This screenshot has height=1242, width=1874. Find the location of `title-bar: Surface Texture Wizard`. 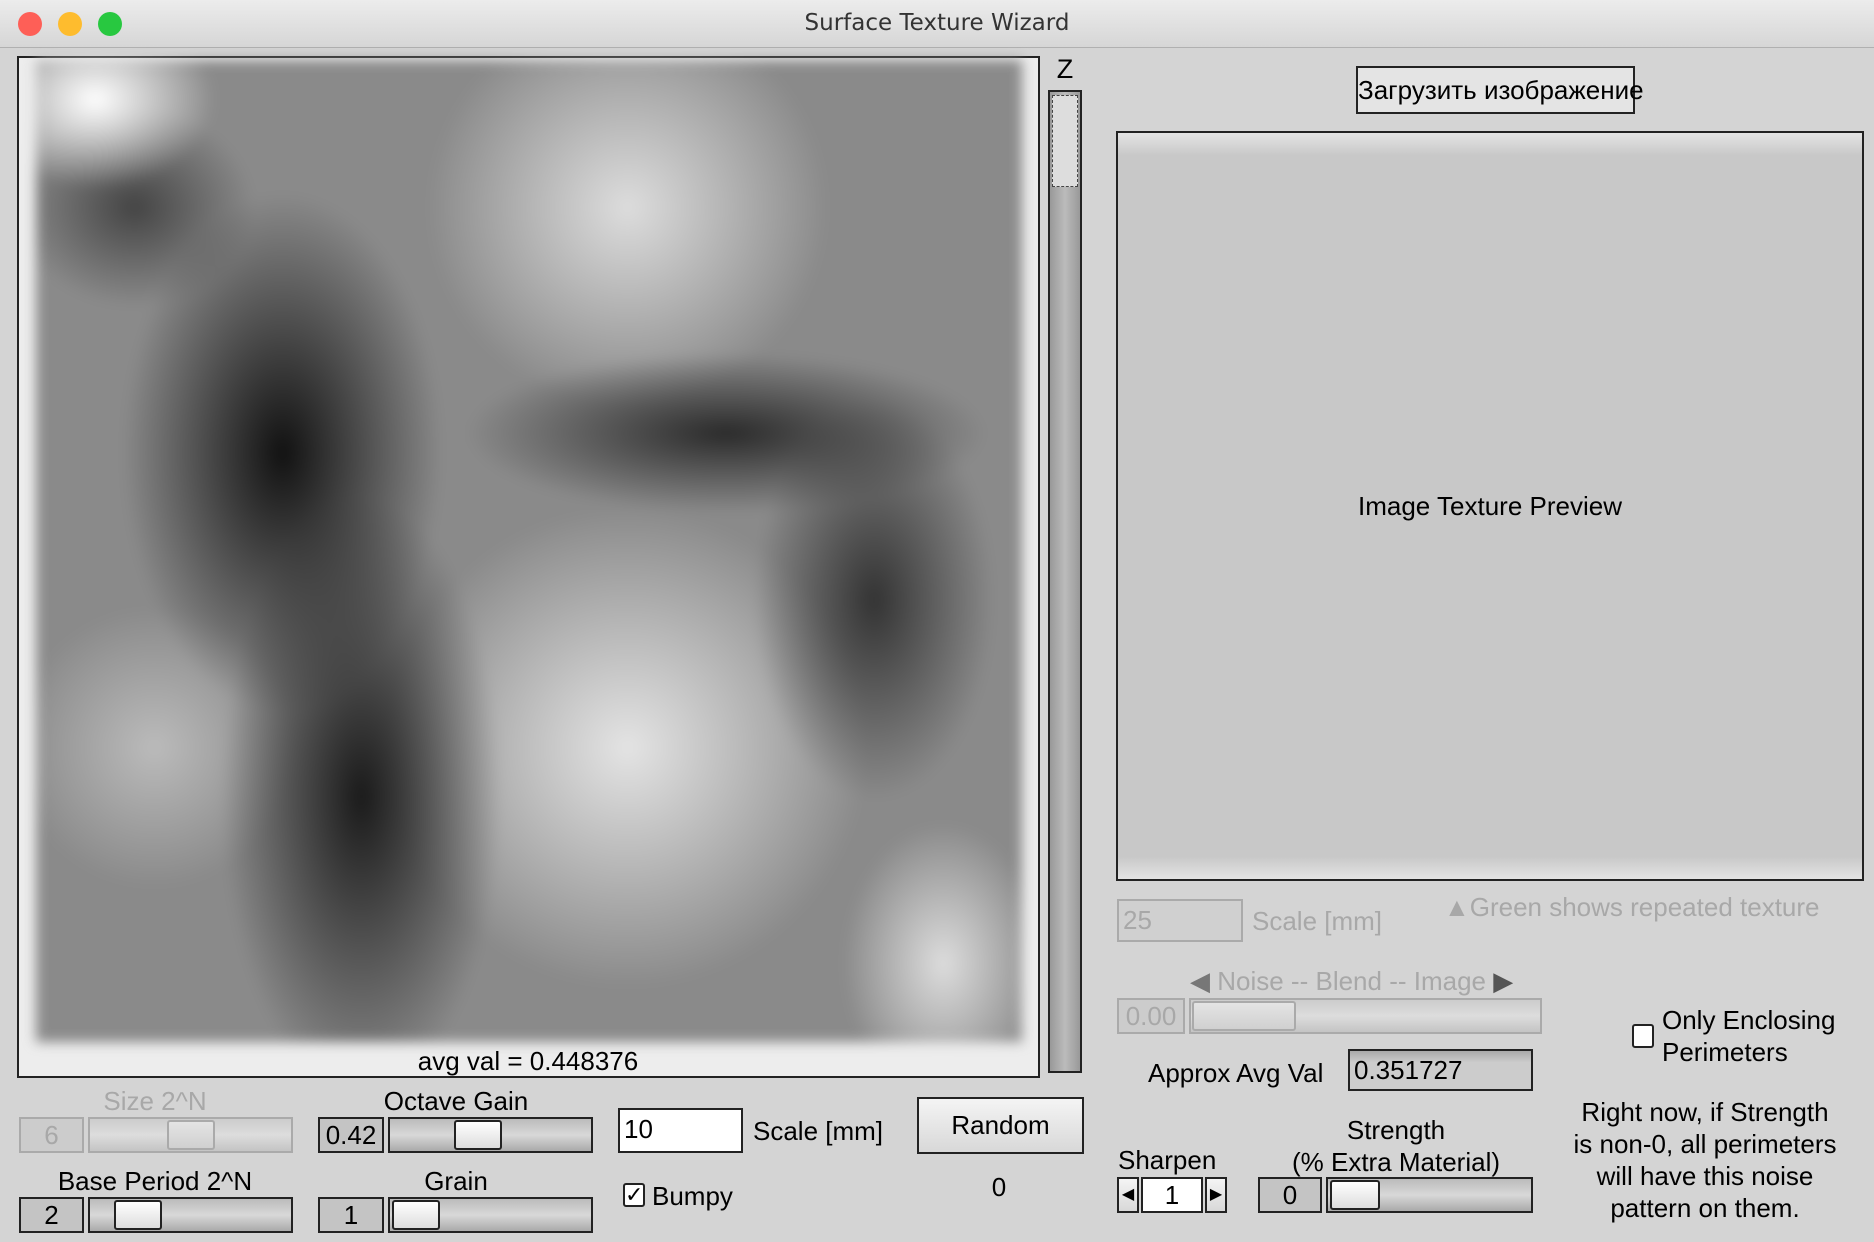

title-bar: Surface Texture Wizard is located at coordinates (937, 24).